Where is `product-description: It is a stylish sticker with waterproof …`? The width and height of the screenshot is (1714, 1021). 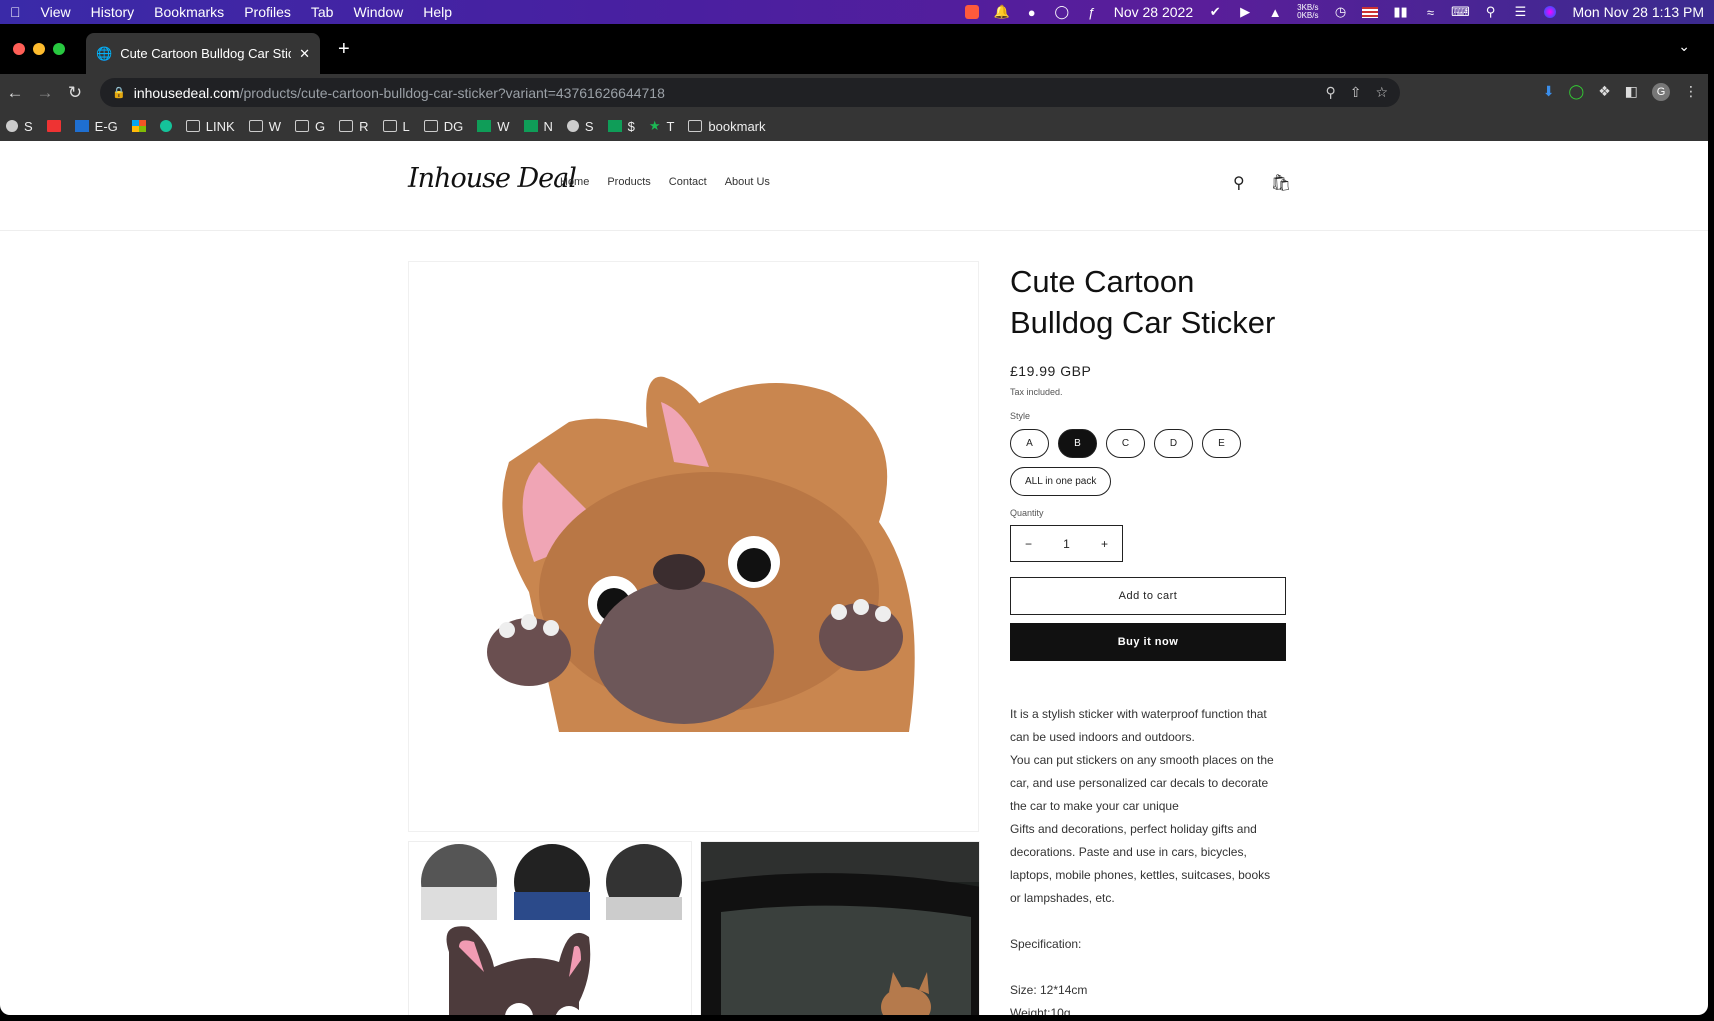 product-description: It is a stylish sticker with waterproof … is located at coordinates (1142, 861).